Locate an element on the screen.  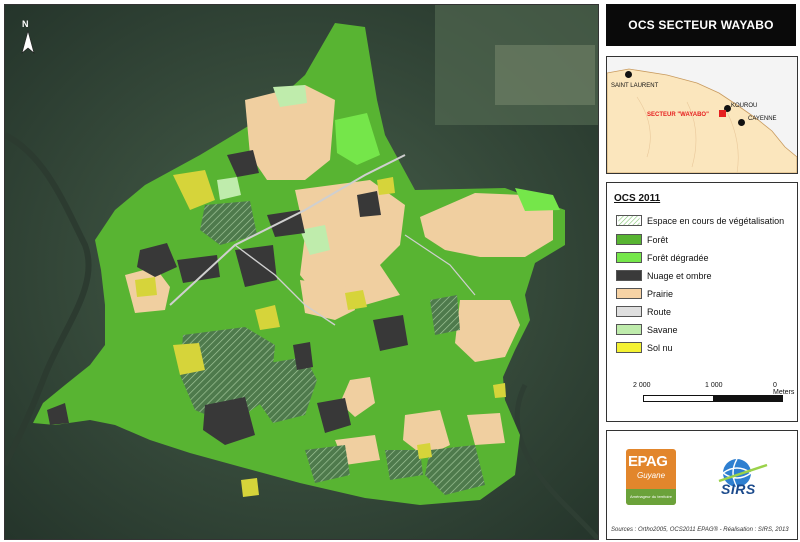
legend-item: Route is located at coordinates (643, 311).